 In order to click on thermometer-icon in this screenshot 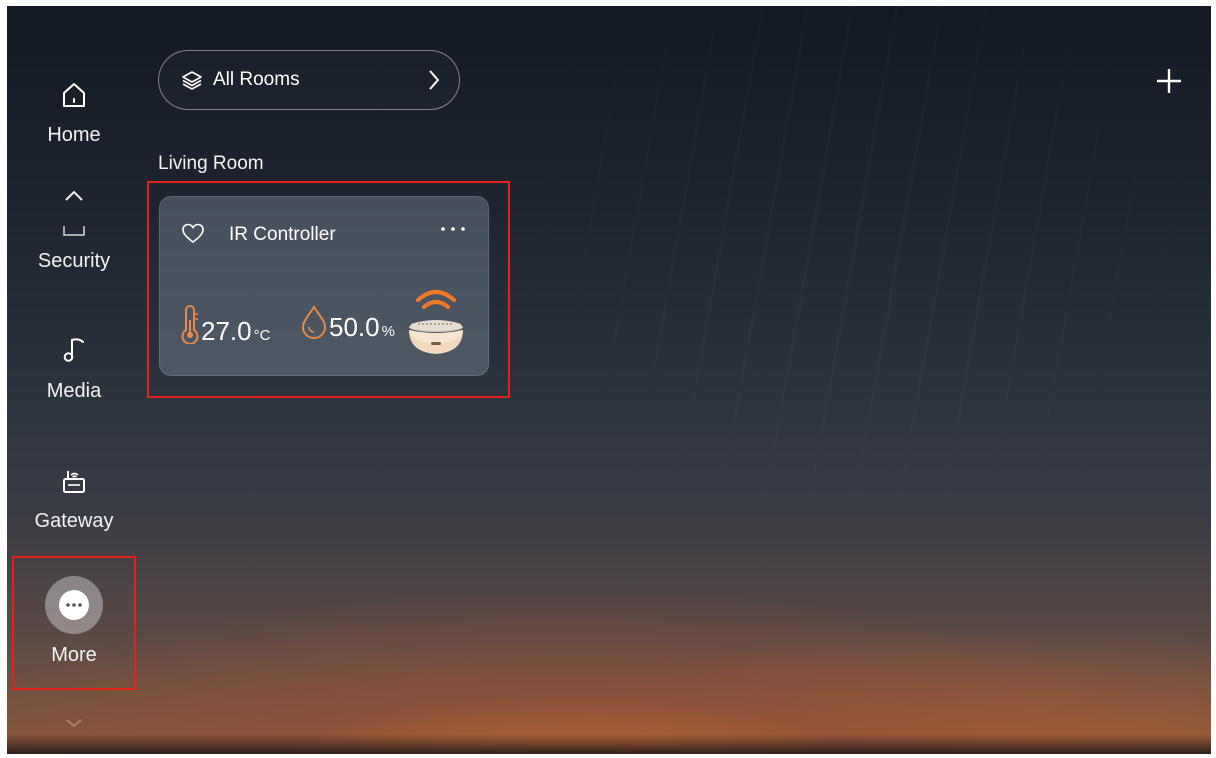, I will do `click(190, 324)`.